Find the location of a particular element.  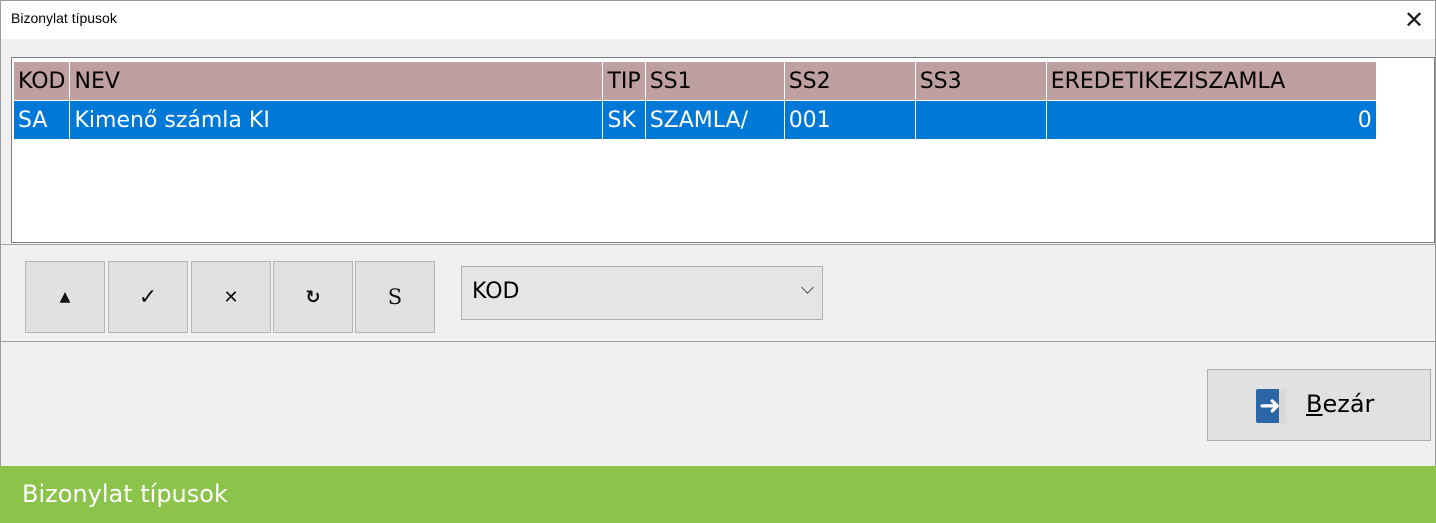

chevron-down-icon is located at coordinates (807, 287).